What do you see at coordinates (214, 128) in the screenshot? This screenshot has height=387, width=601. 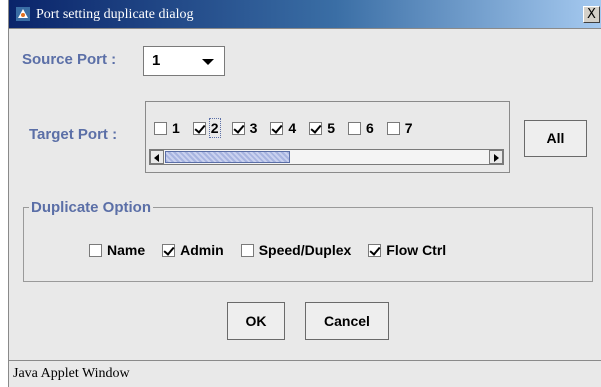 I see `port-label: 2` at bounding box center [214, 128].